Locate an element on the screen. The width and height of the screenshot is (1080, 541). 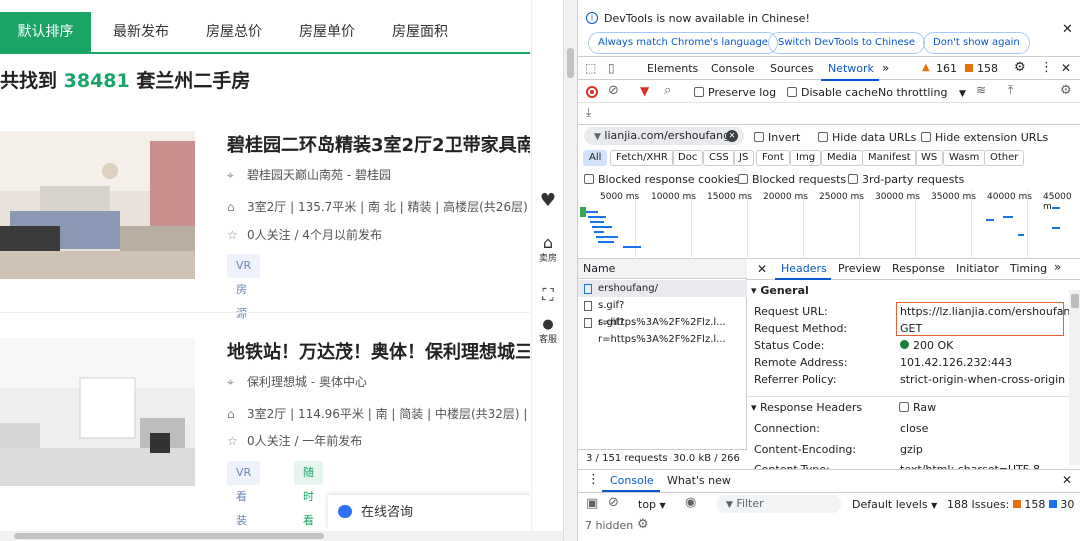
general-section: ▾ General is located at coordinates (780, 290).